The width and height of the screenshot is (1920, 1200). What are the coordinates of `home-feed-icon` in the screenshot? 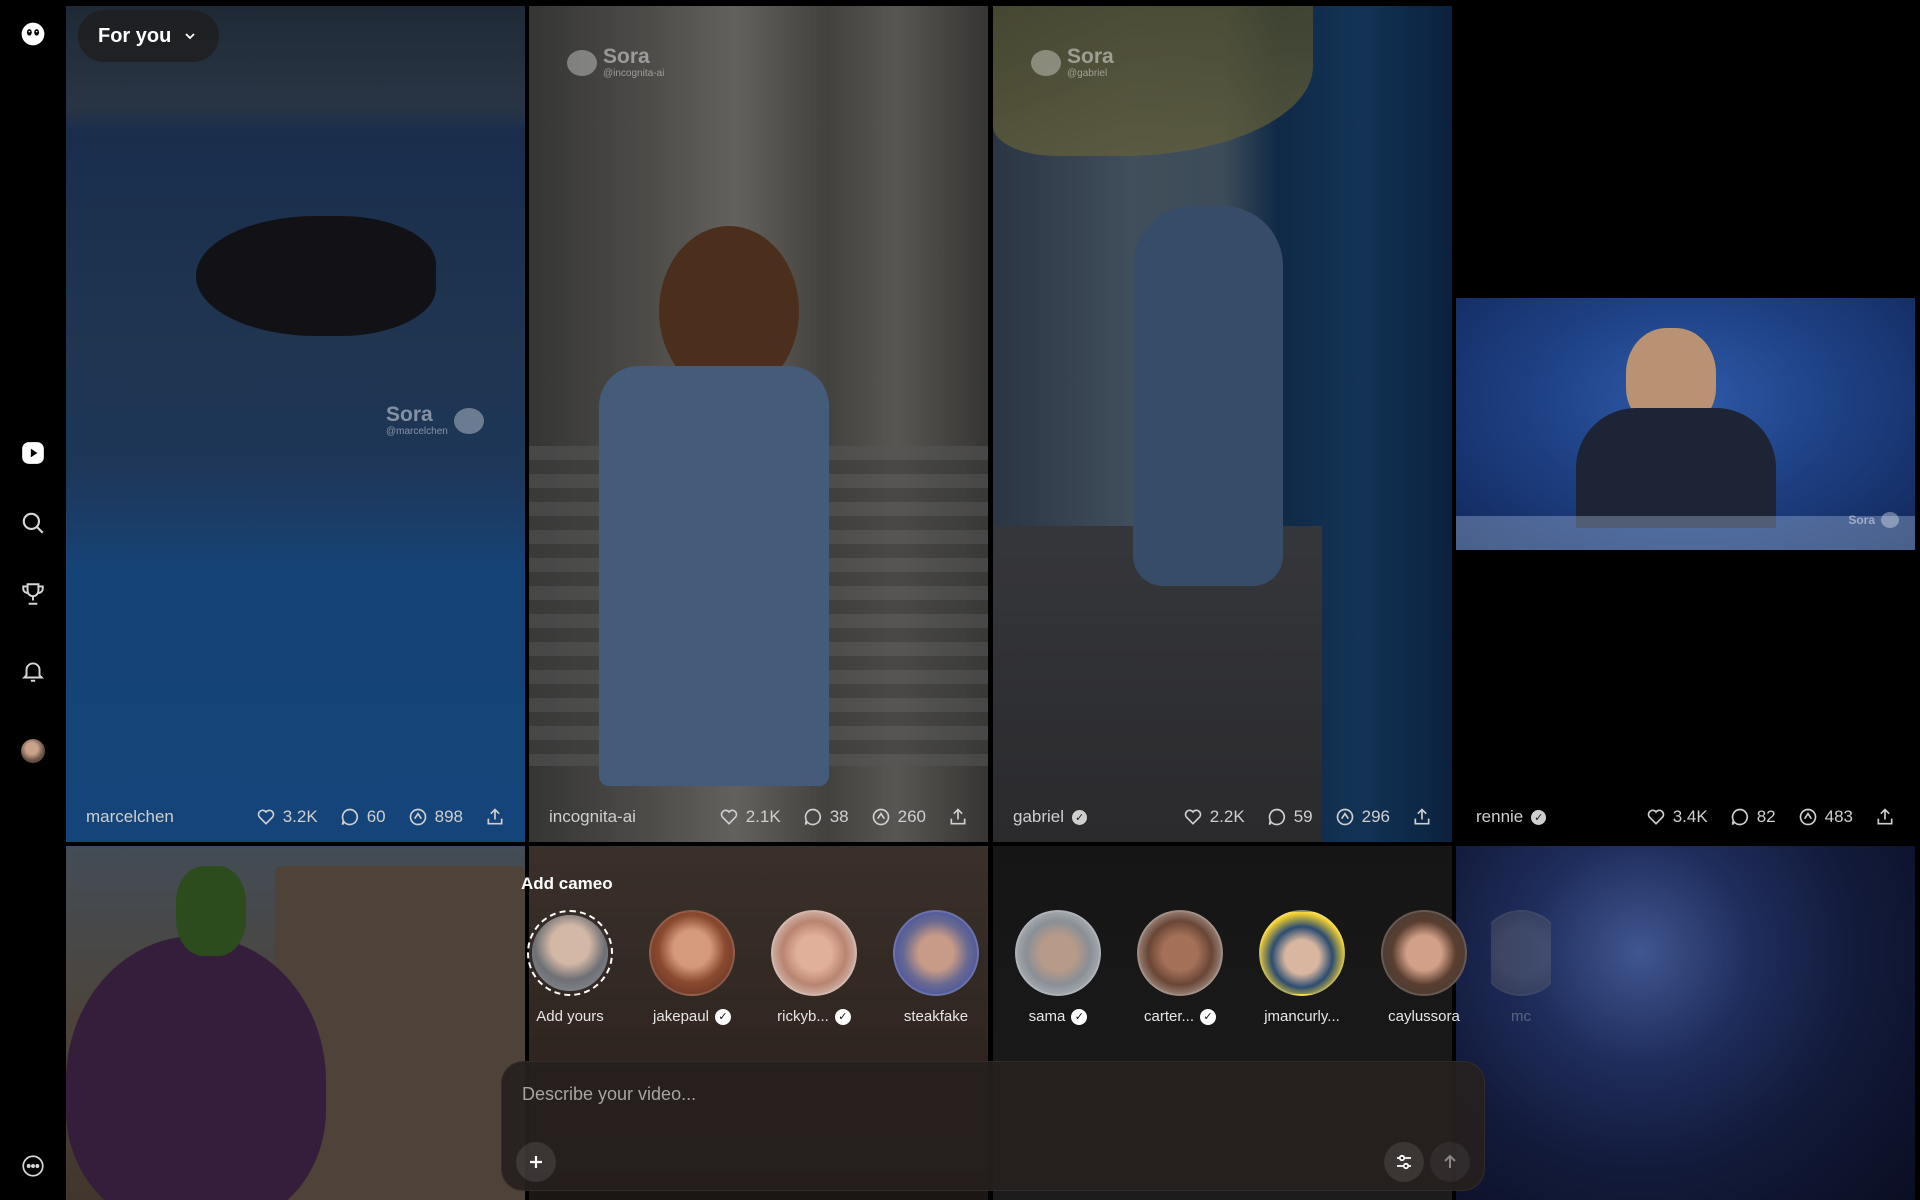 It's located at (33, 453).